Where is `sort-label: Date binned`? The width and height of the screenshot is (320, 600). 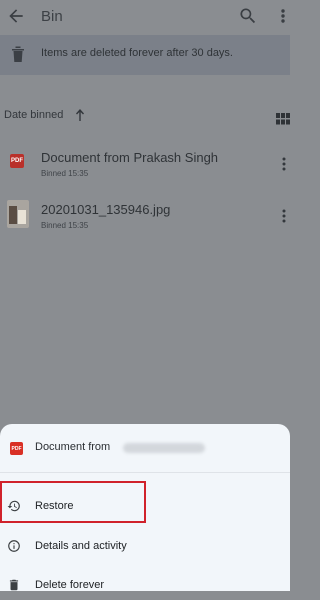
sort-label: Date binned is located at coordinates (33, 115).